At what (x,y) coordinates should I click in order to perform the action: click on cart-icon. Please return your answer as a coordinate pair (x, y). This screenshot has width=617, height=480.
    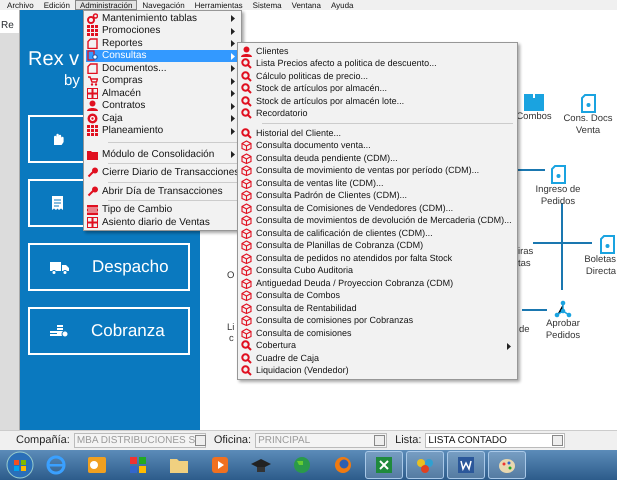
    Looking at the image, I should click on (92, 80).